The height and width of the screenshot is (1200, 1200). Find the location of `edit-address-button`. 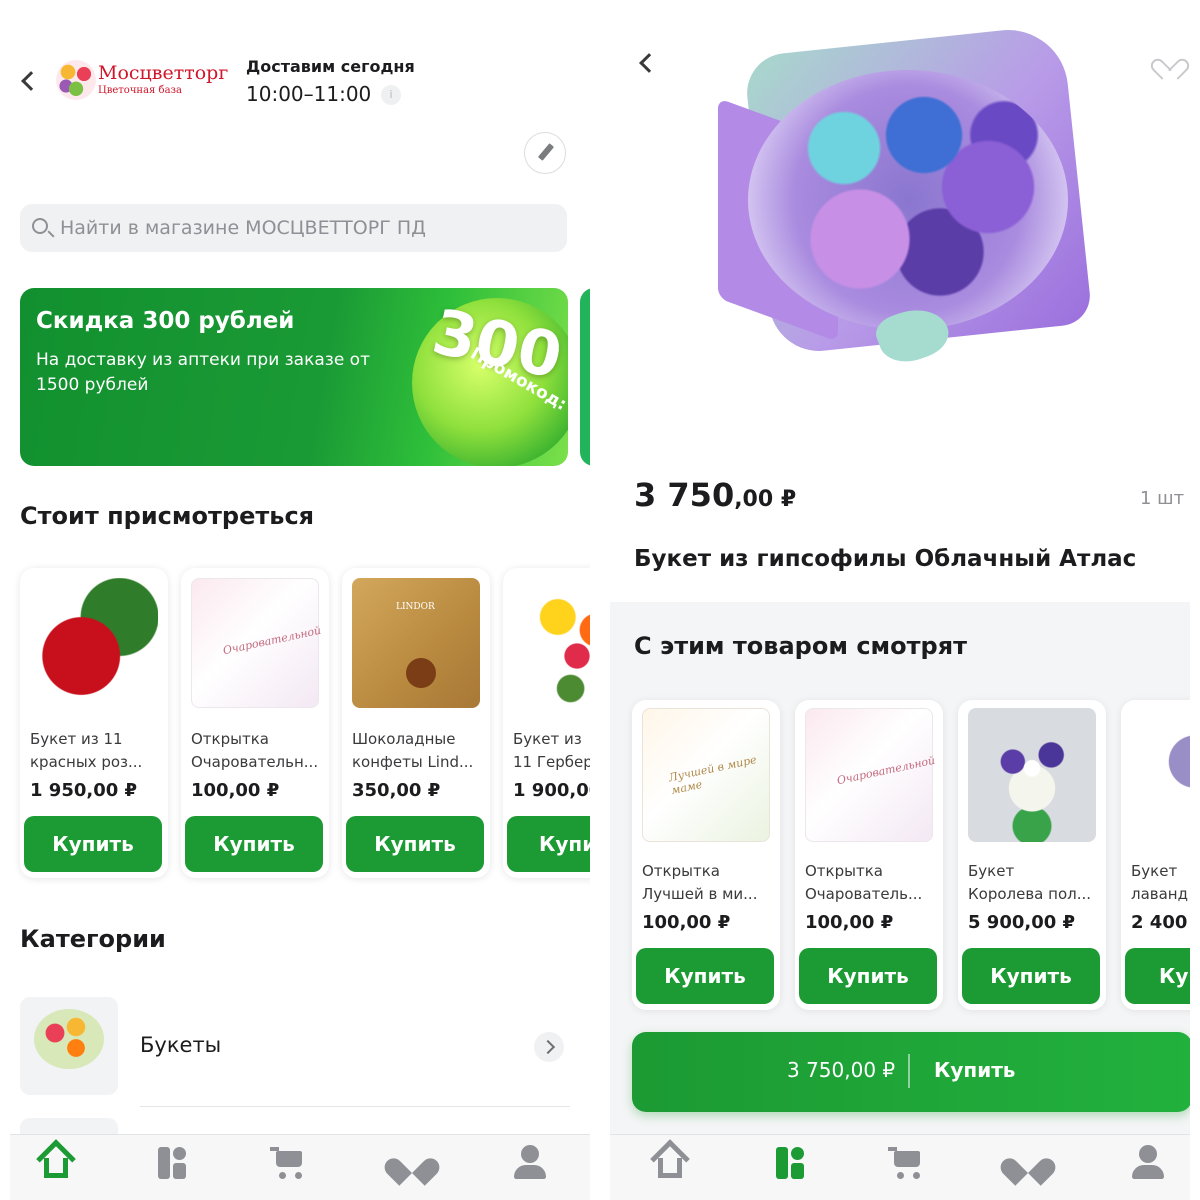

edit-address-button is located at coordinates (545, 153).